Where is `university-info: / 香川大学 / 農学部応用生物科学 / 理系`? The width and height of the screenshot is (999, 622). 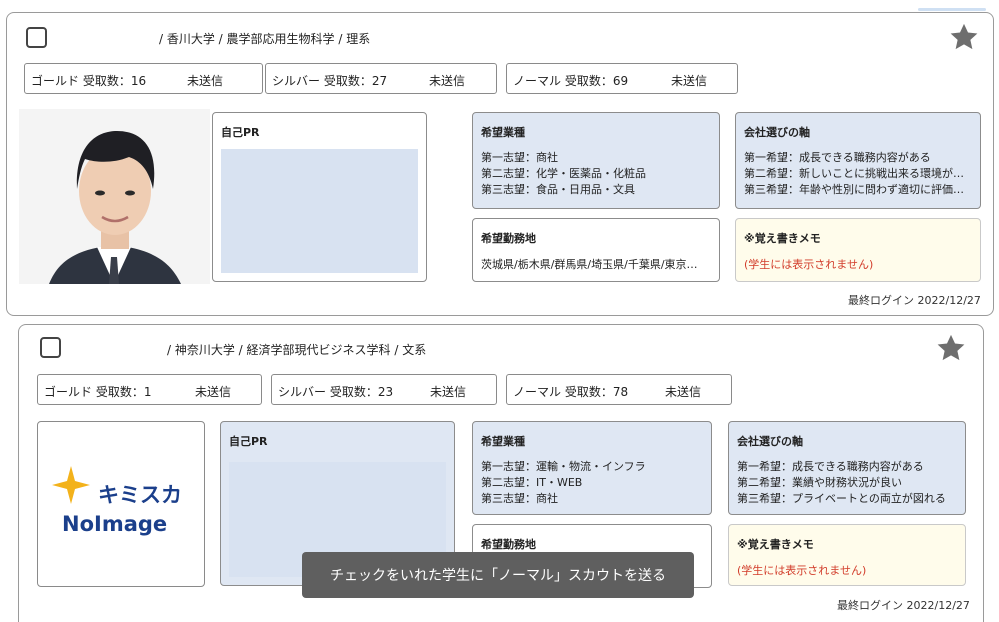
university-info: / 香川大学 / 農学部応用生物科学 / 理系 is located at coordinates (265, 39).